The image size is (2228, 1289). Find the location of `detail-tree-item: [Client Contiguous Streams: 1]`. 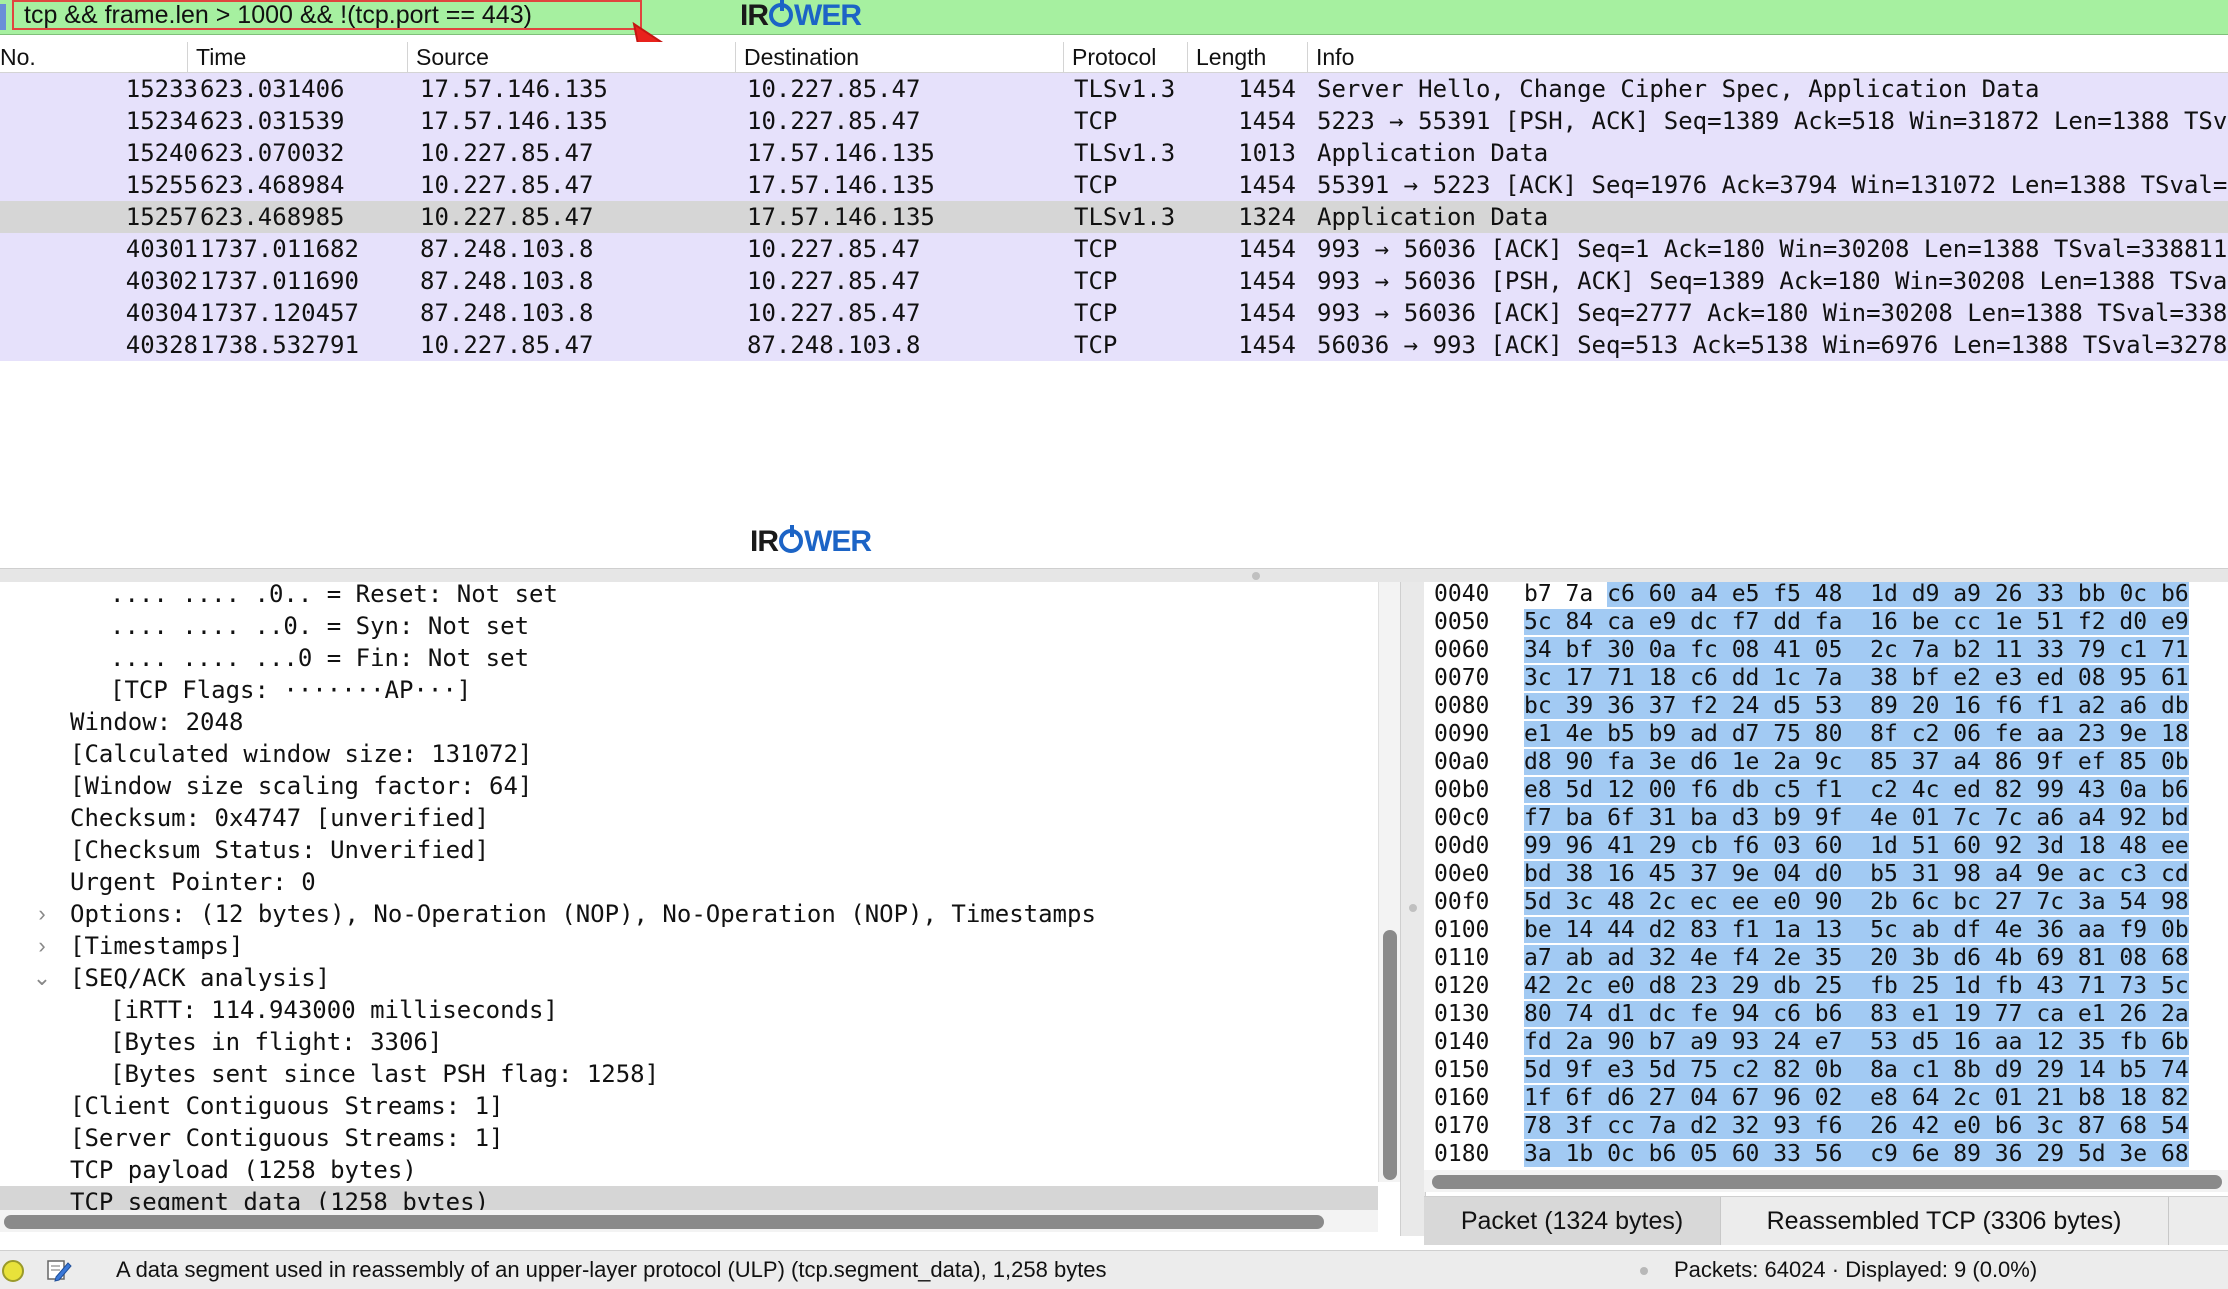

detail-tree-item: [Client Contiguous Streams: 1] is located at coordinates (286, 1106).